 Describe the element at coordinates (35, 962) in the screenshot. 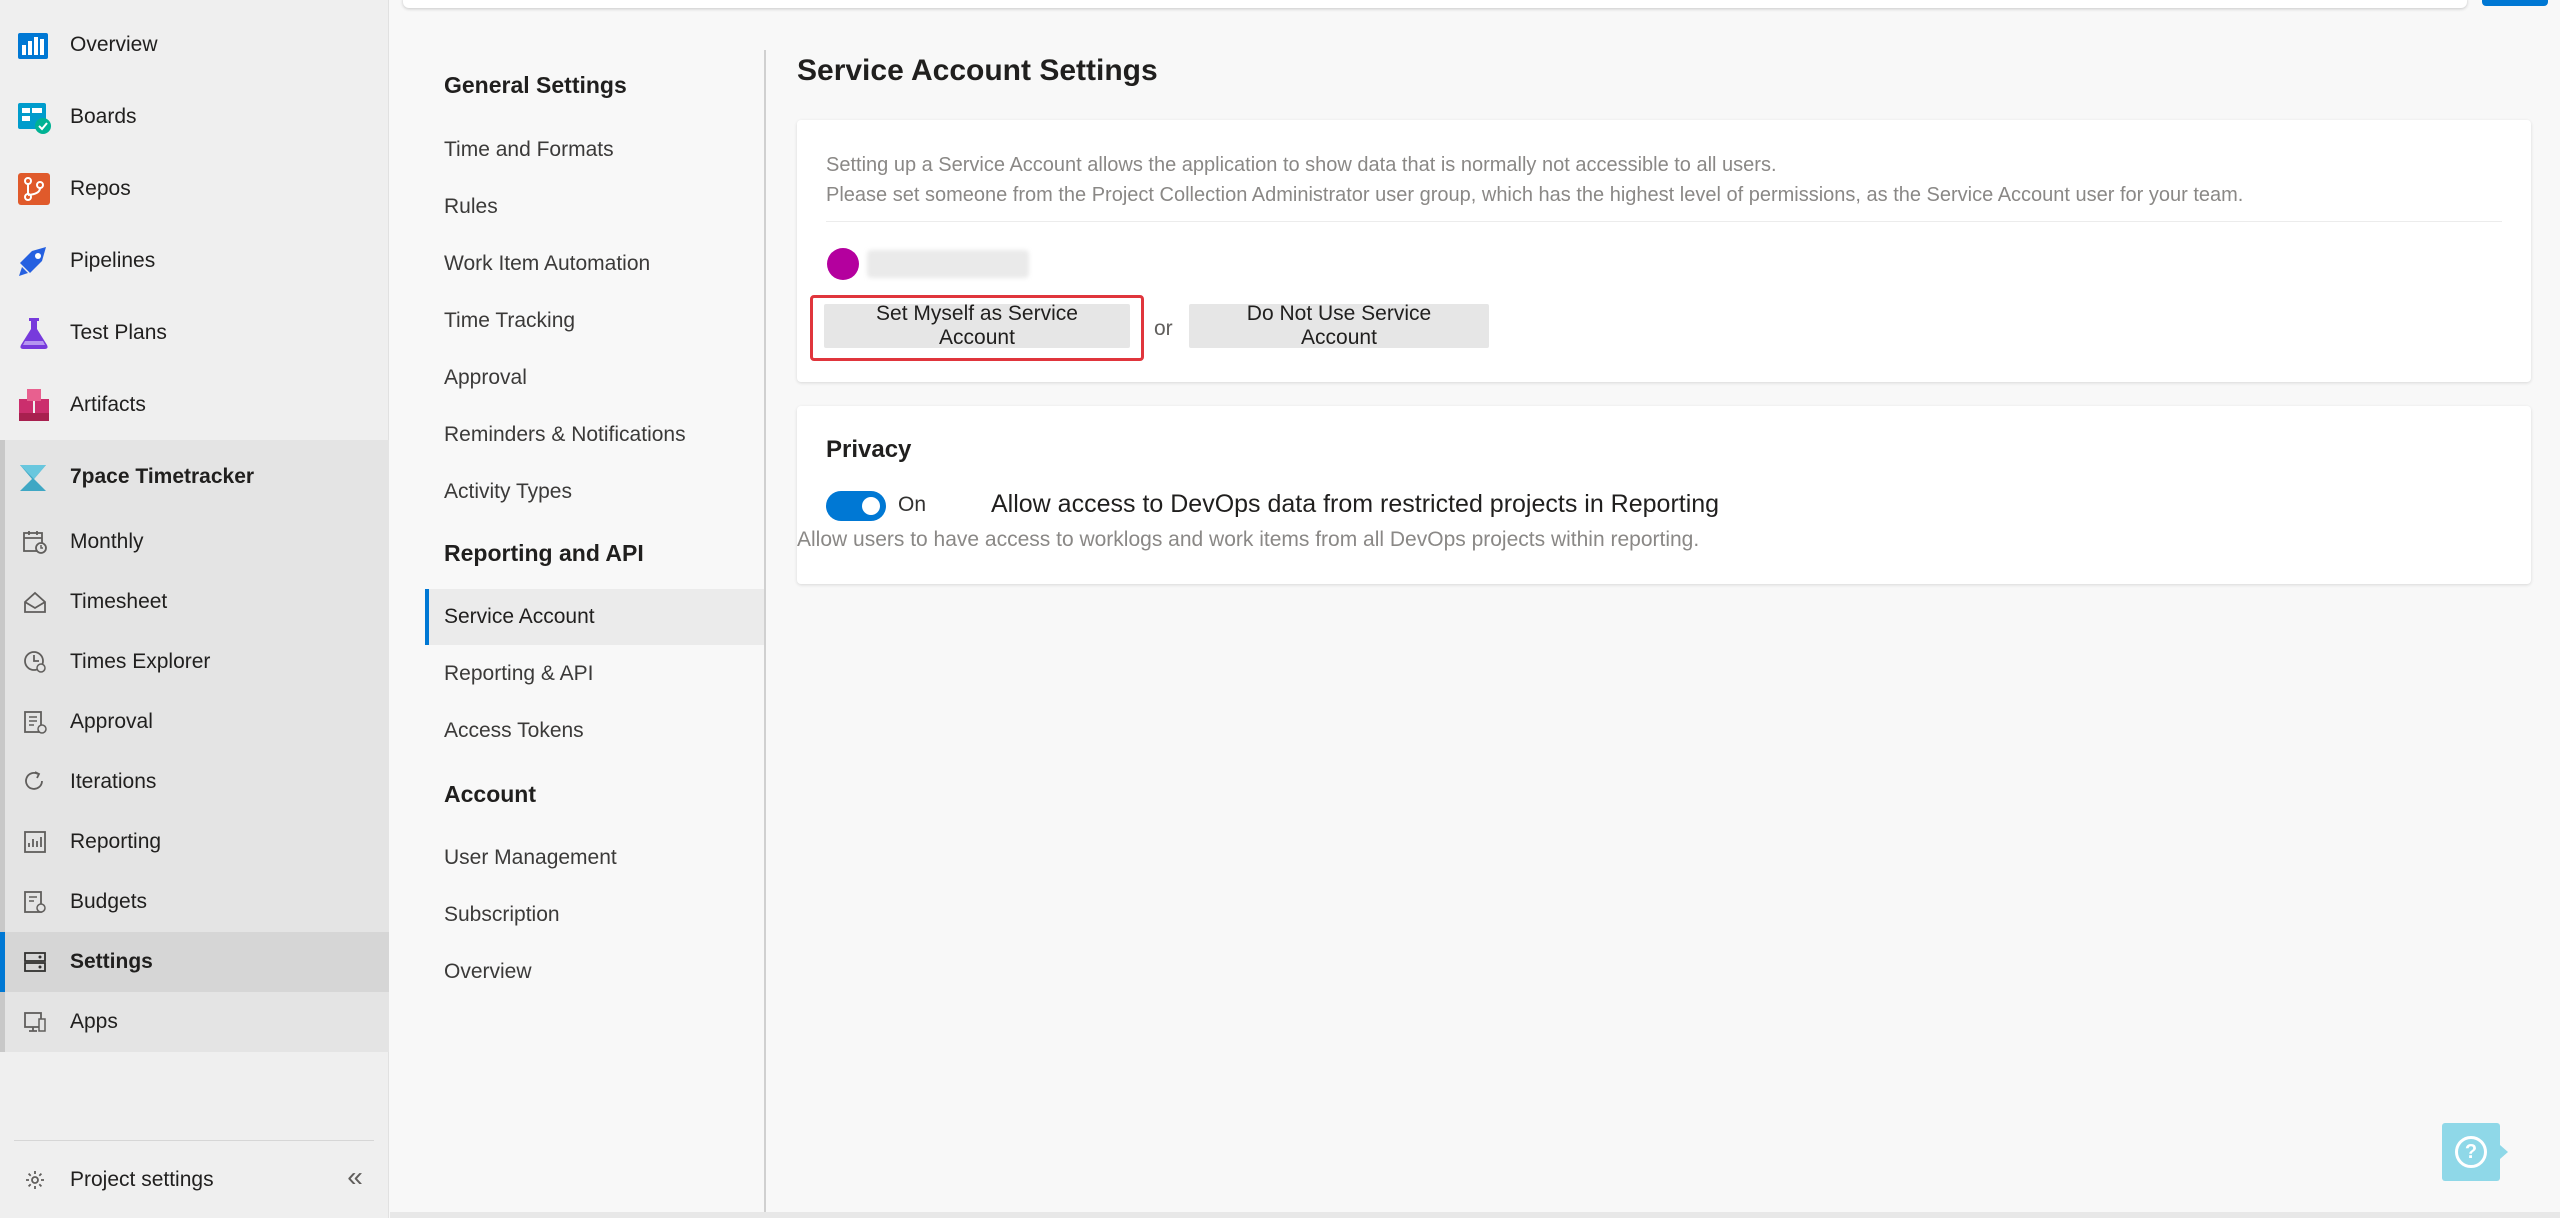

I see `settings-icon` at that location.